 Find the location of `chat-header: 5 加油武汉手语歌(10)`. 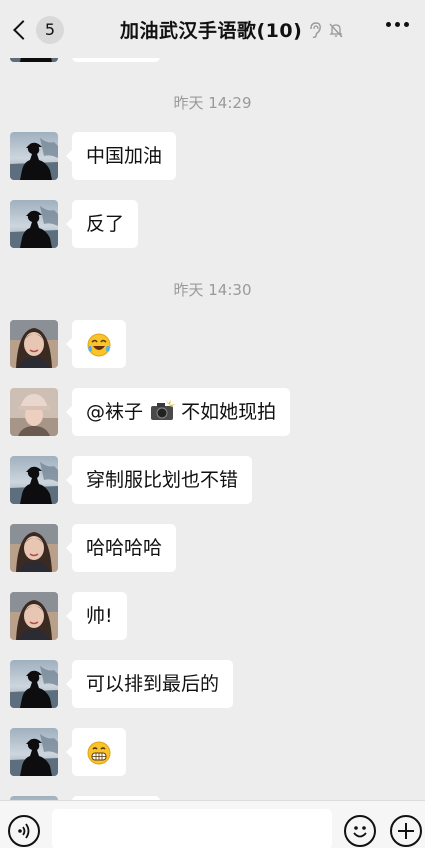

chat-header: 5 加油武汉手语歌(10) is located at coordinates (212, 29).